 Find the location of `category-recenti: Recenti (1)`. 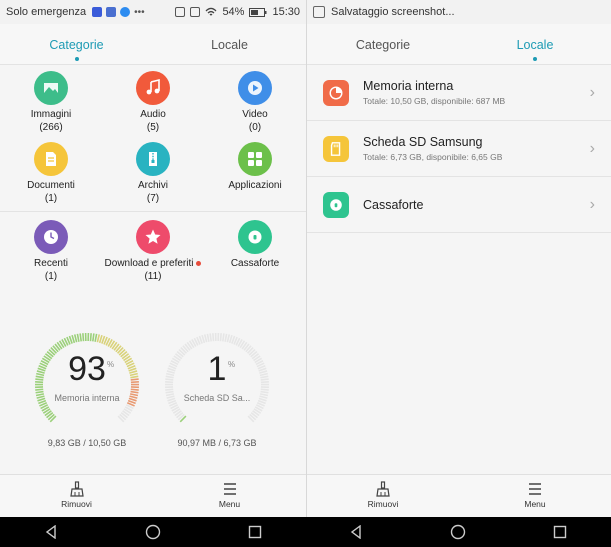

category-recenti: Recenti (1) is located at coordinates (51, 251).